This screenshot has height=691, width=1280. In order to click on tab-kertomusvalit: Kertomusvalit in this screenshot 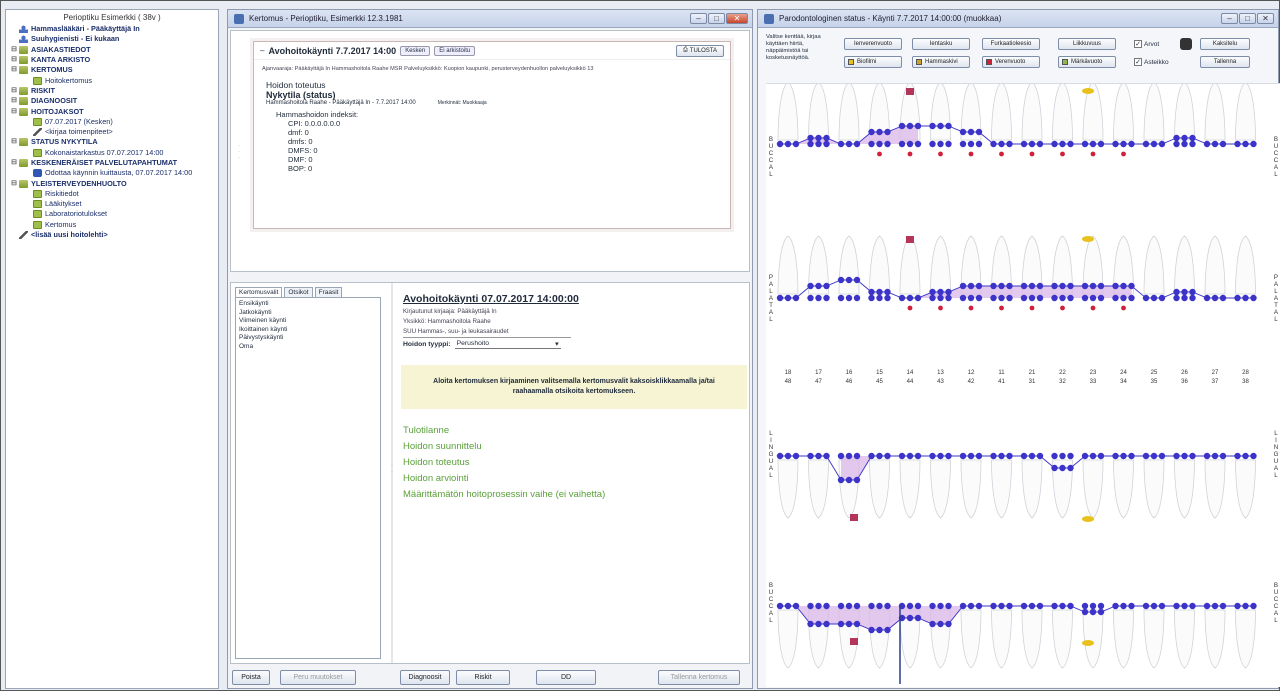, I will do `click(259, 292)`.